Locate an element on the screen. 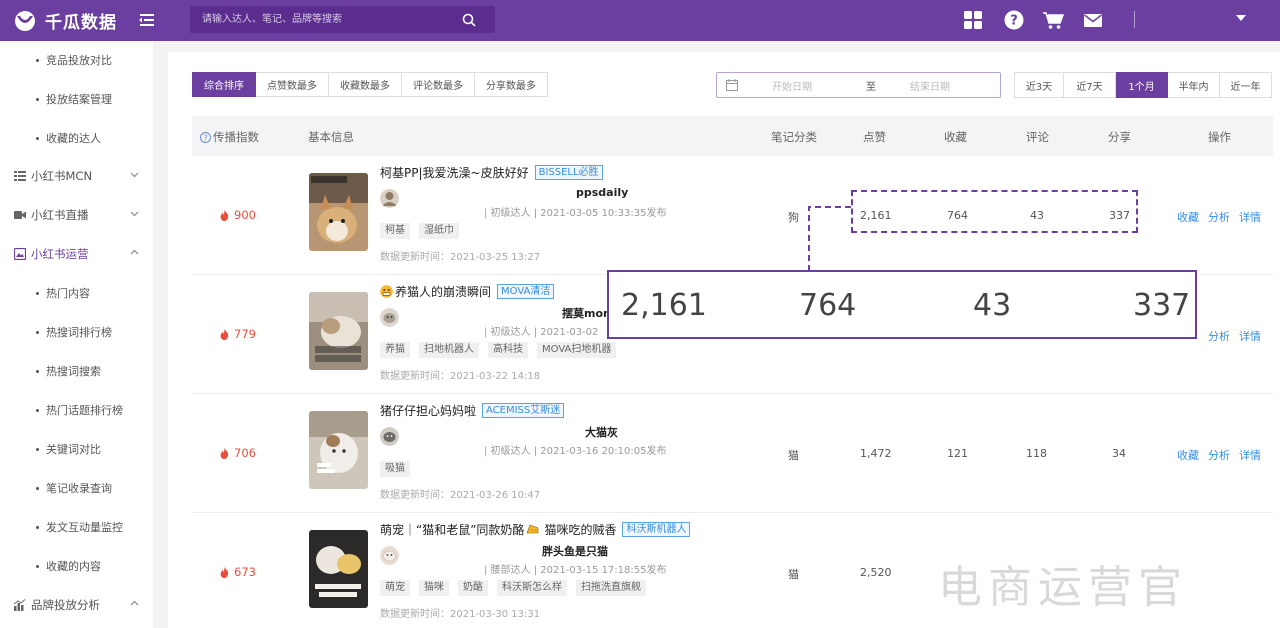 This screenshot has height=628, width=1280. tab-period-3d: 近3天 is located at coordinates (1039, 85).